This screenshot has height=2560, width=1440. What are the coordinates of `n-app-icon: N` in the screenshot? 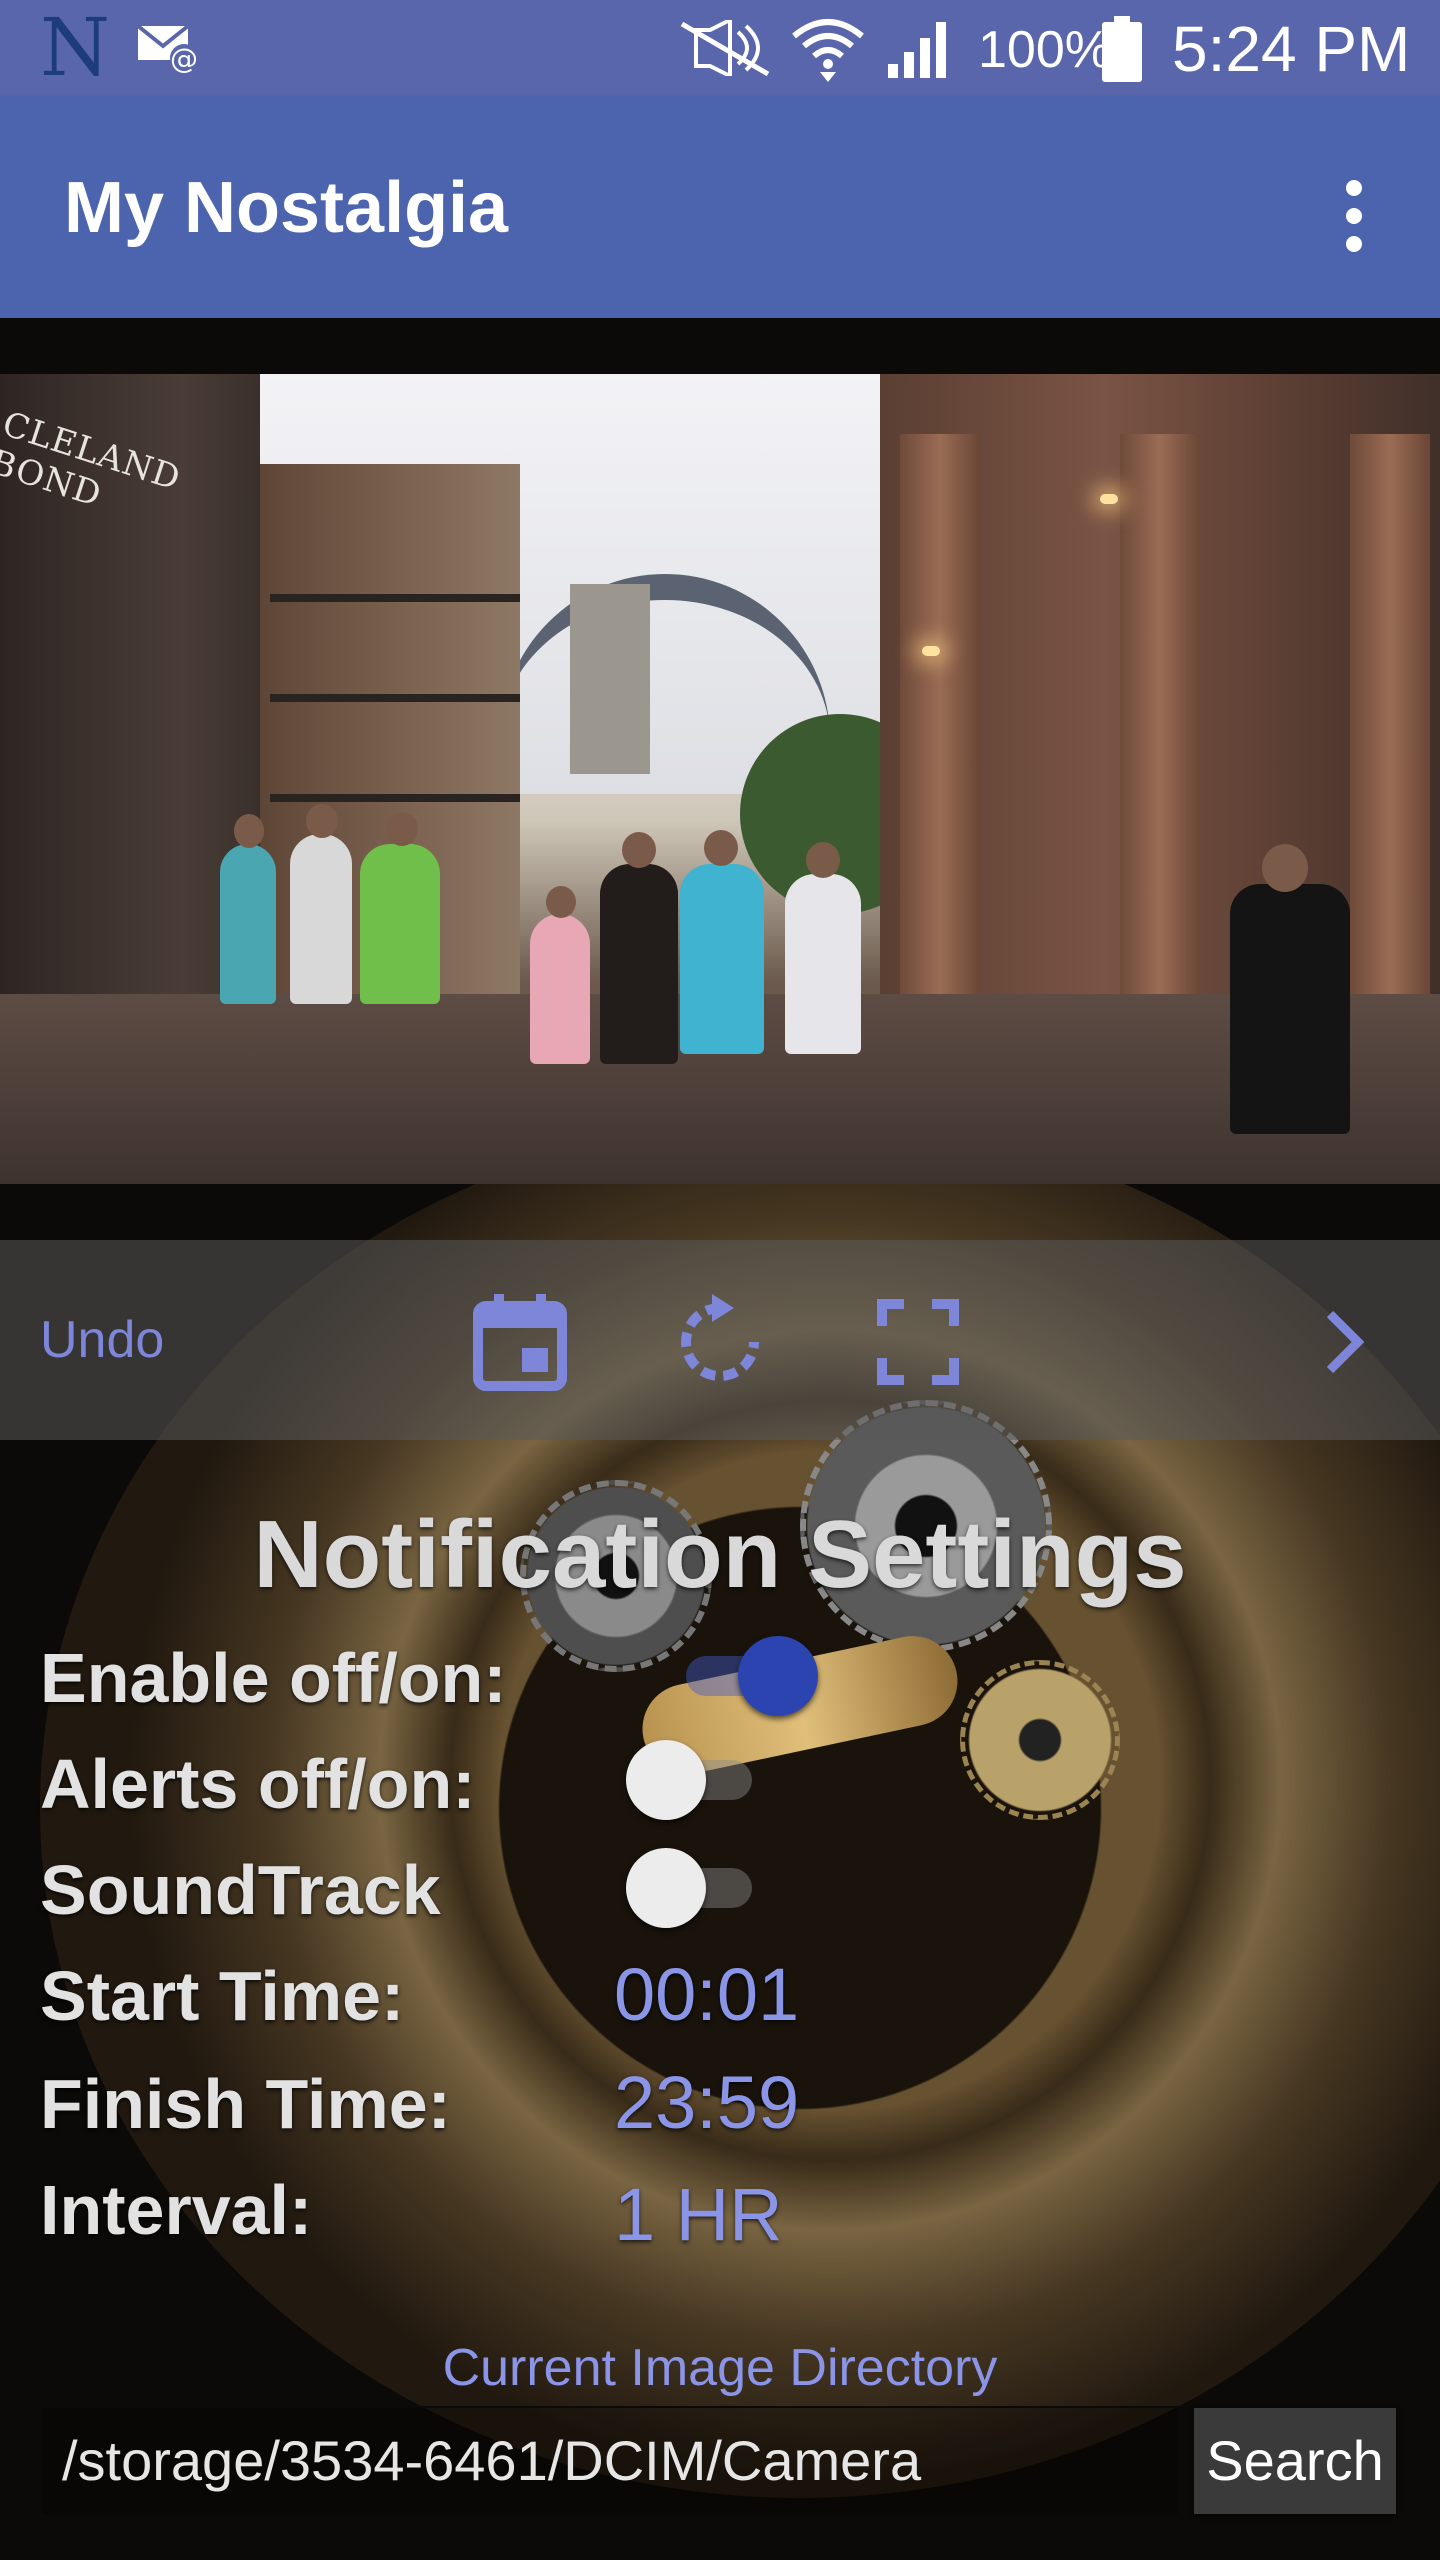 It's located at (75, 47).